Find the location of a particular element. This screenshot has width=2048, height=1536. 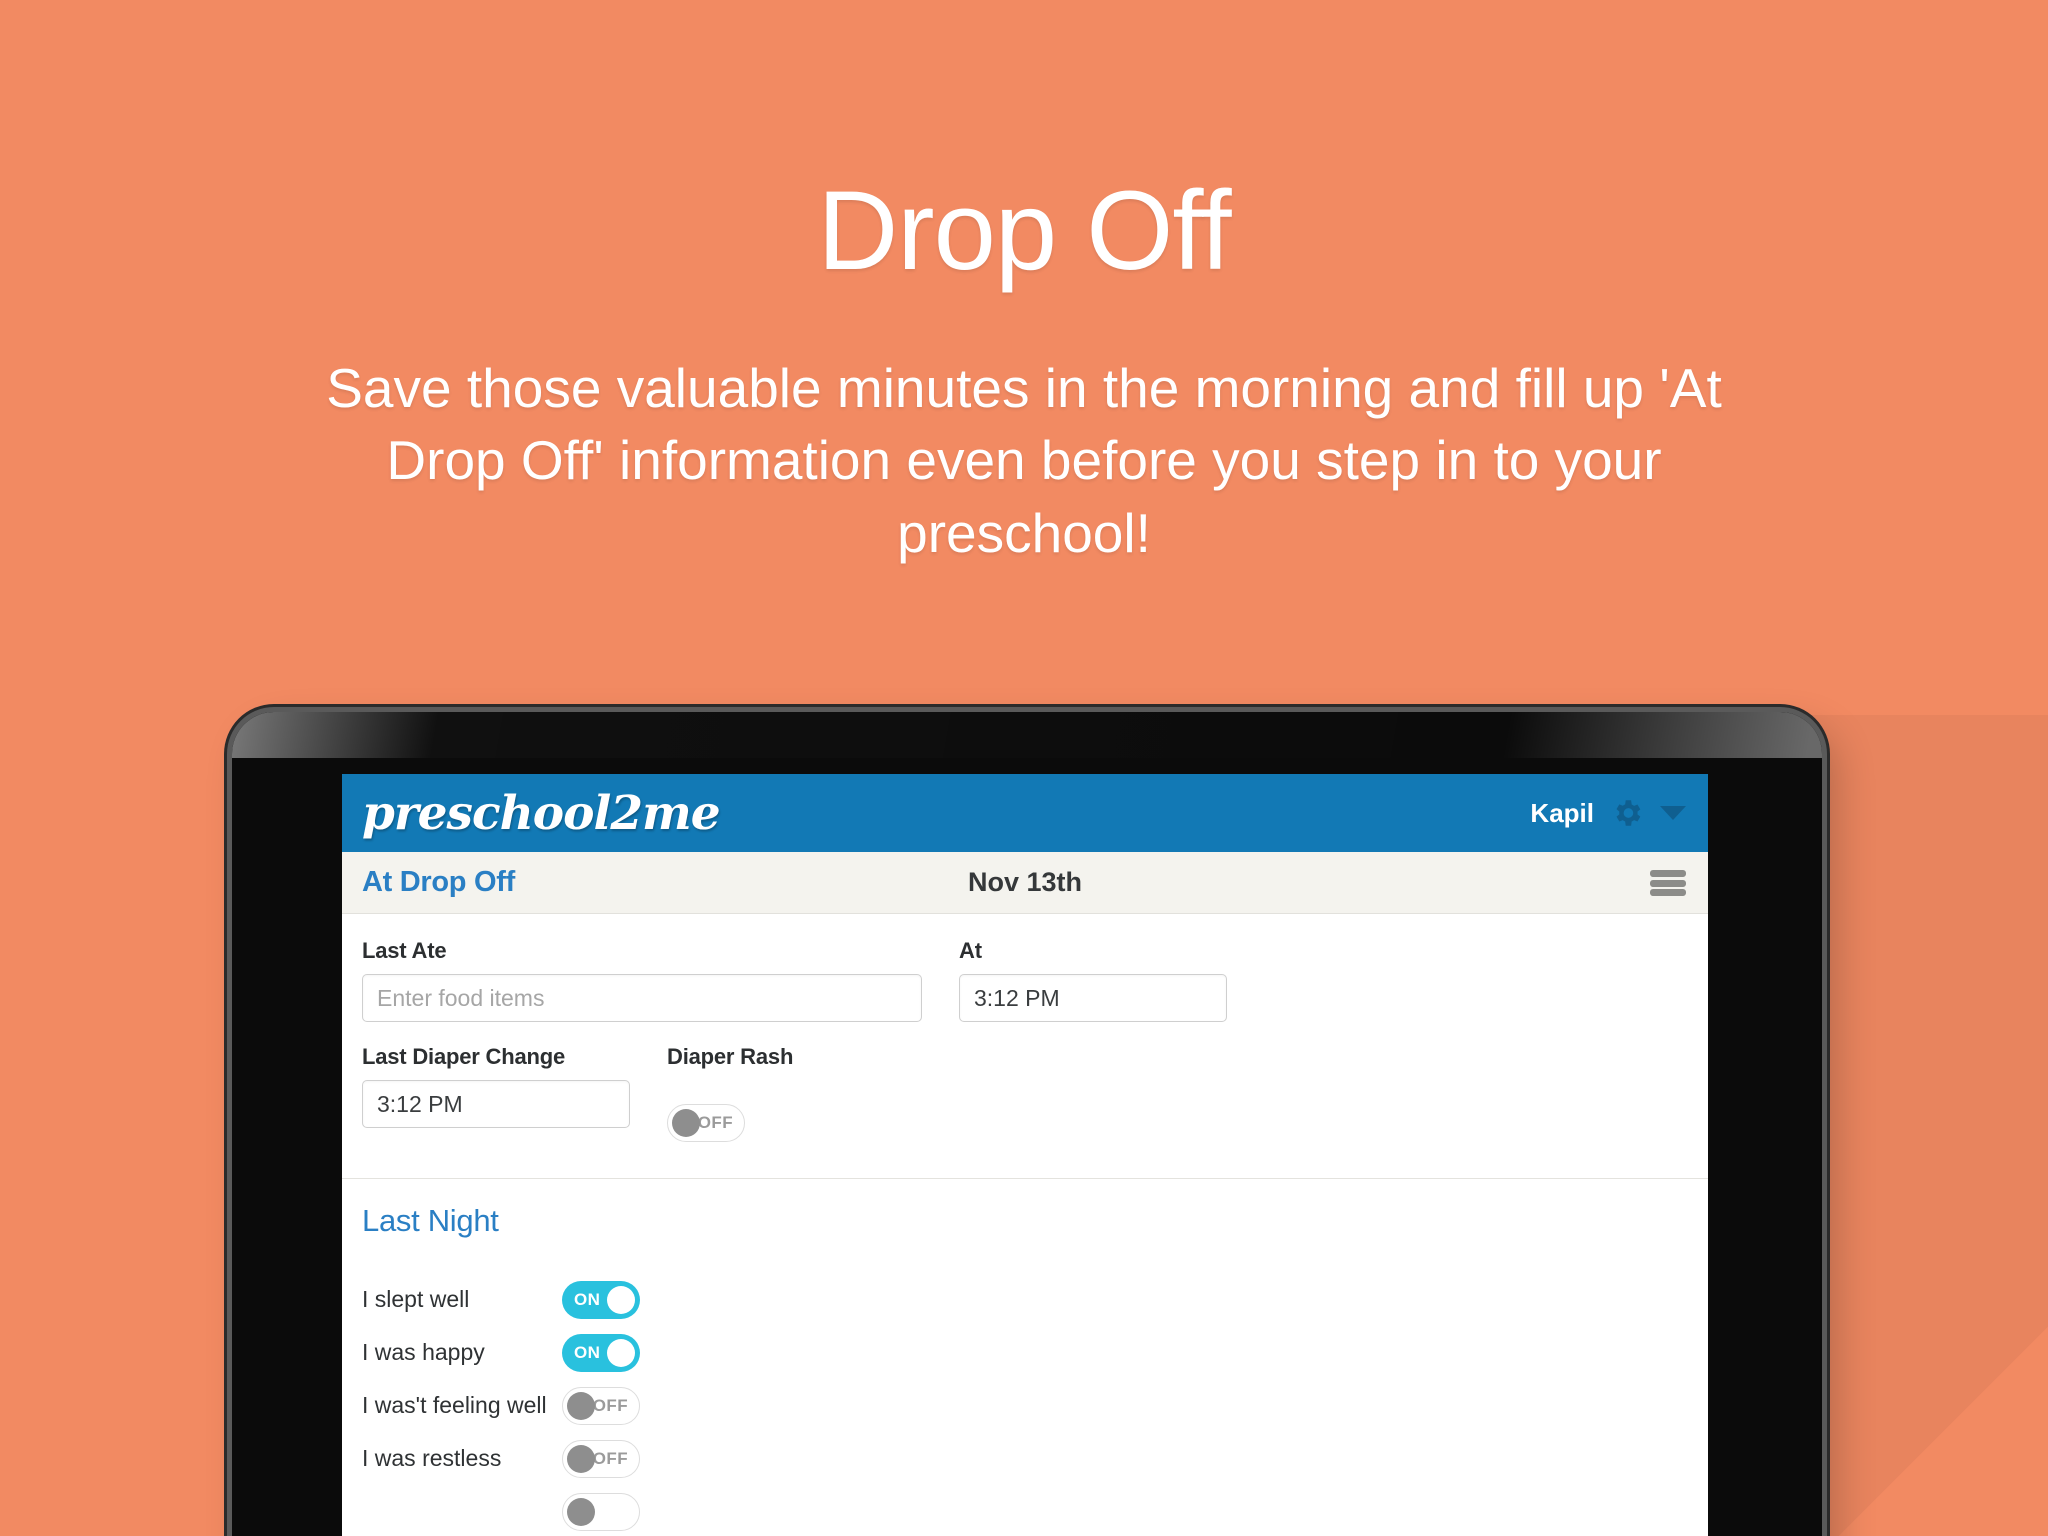

at-field-group: At 3:12 PM is located at coordinates (1093, 980).